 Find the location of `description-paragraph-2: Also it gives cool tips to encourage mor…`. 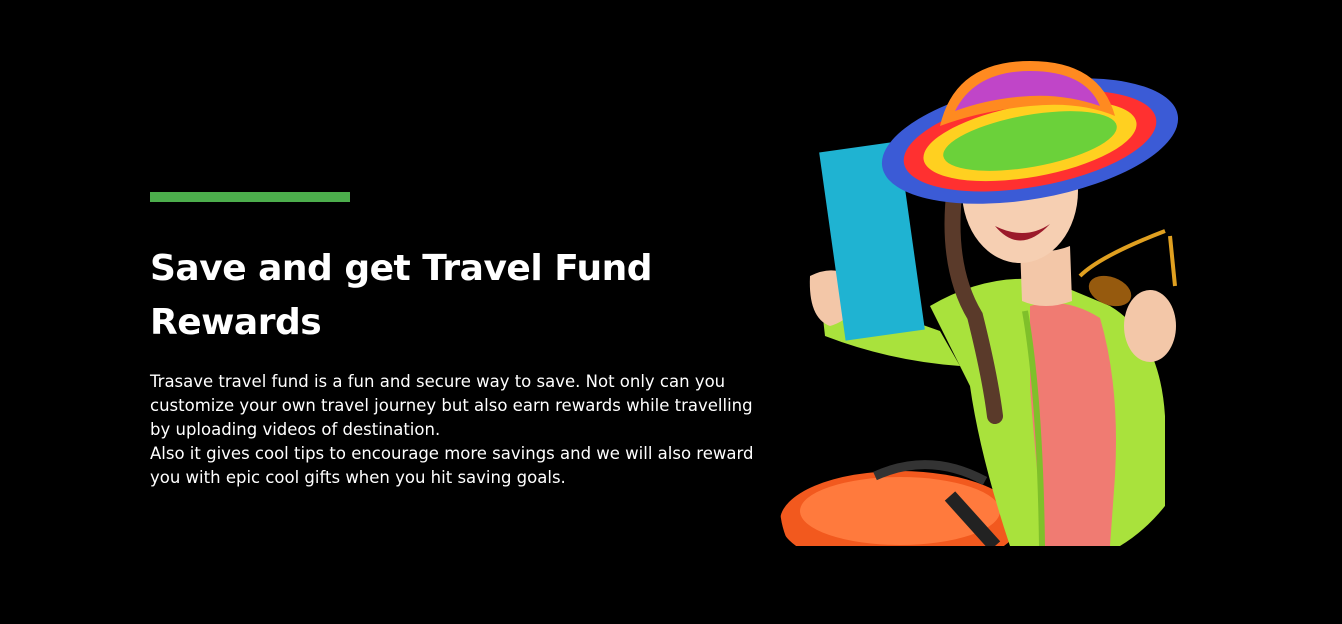

description-paragraph-2: Also it gives cool tips to encourage mor… is located at coordinates (452, 465).